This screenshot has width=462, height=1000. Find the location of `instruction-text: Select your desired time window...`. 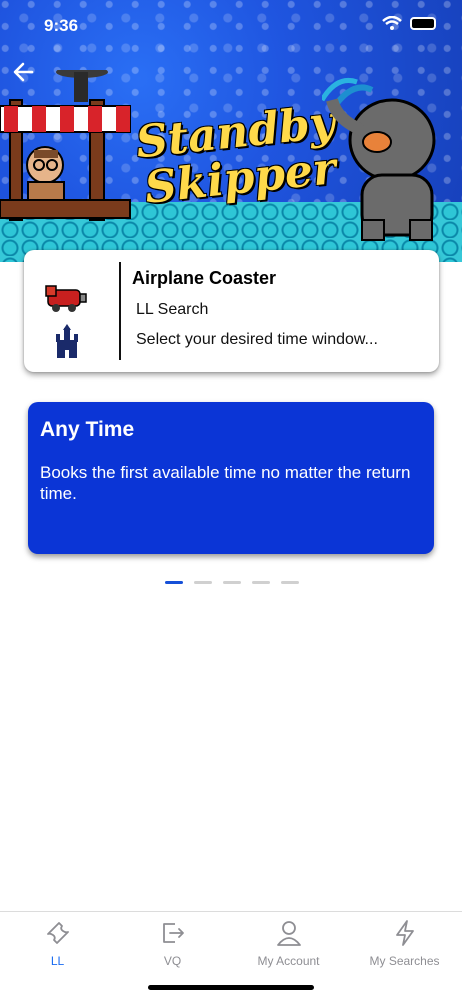

instruction-text: Select your desired time window... is located at coordinates (257, 339).